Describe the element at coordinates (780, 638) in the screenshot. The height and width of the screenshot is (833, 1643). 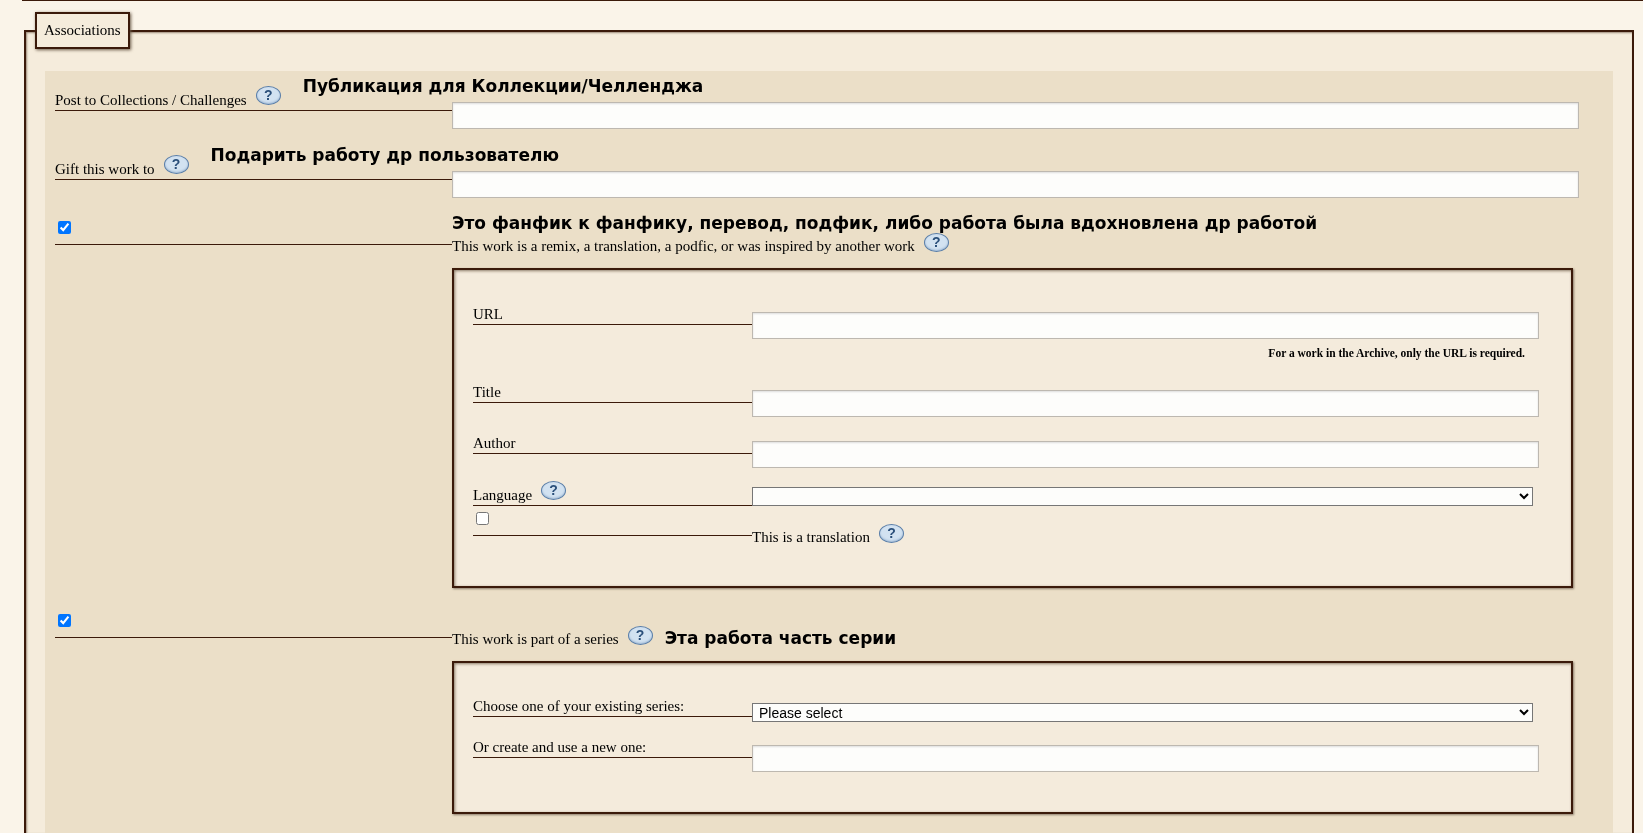
I see `annotation-text: Эта работа часть серии` at that location.